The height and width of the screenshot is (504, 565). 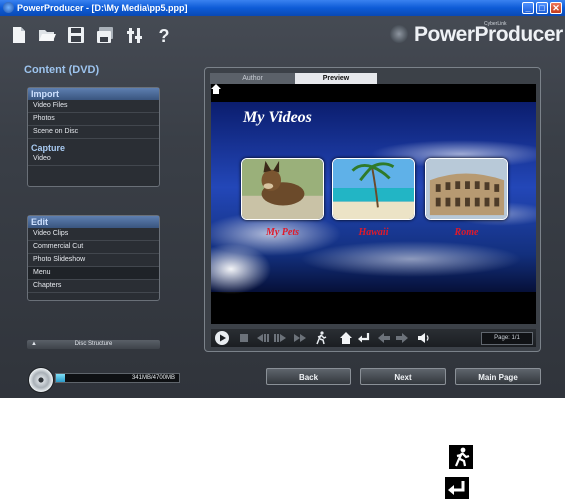 I want to click on capture-header: Capture, so click(x=48, y=148).